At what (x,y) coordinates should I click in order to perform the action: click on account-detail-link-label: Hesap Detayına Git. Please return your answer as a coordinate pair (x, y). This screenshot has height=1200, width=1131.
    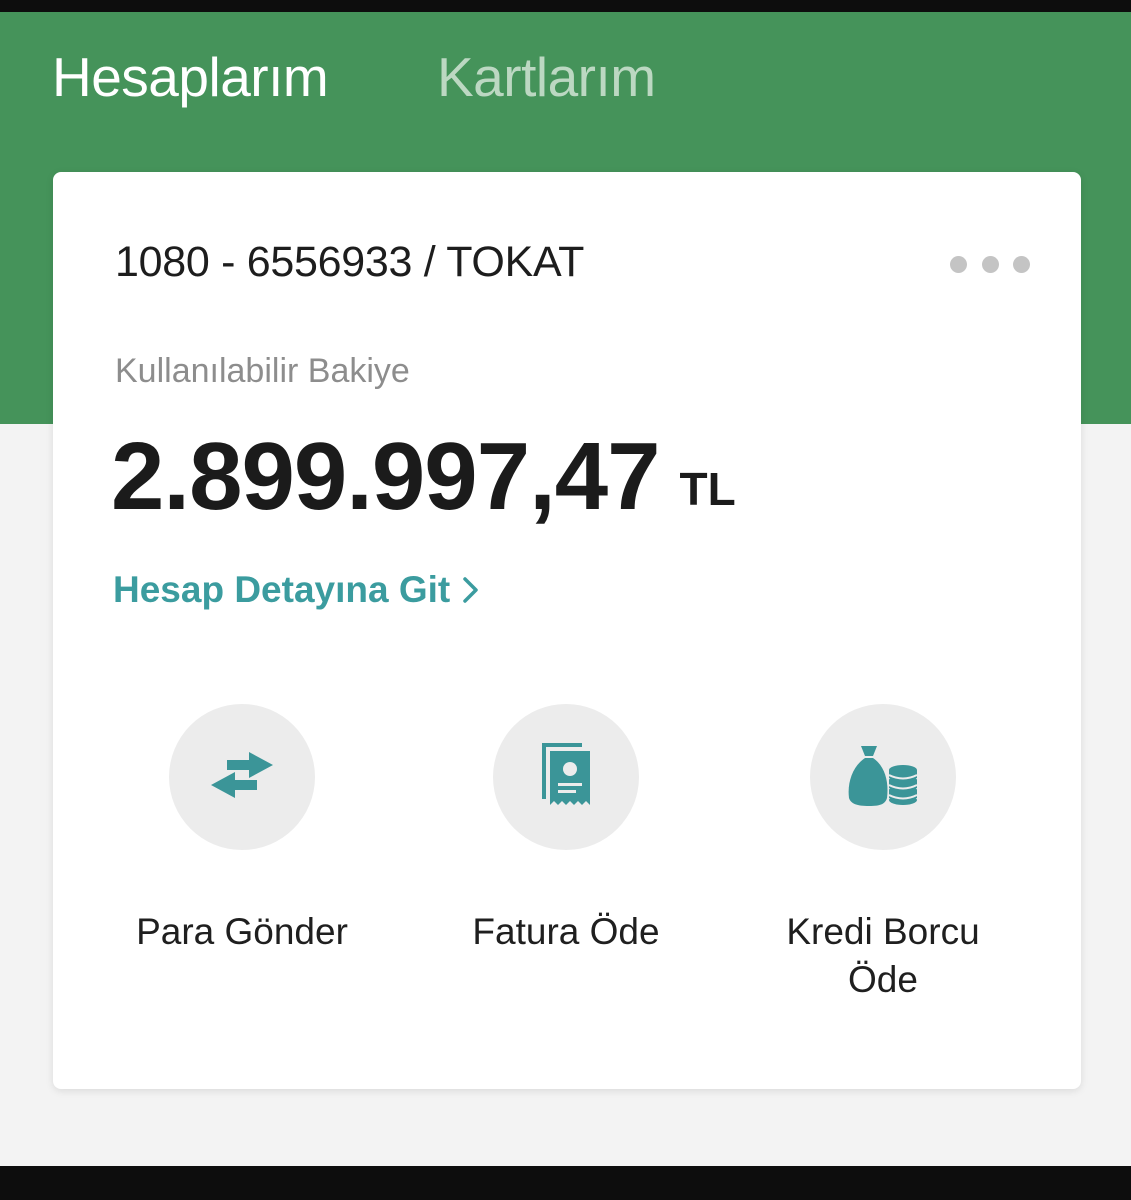
    Looking at the image, I should click on (282, 589).